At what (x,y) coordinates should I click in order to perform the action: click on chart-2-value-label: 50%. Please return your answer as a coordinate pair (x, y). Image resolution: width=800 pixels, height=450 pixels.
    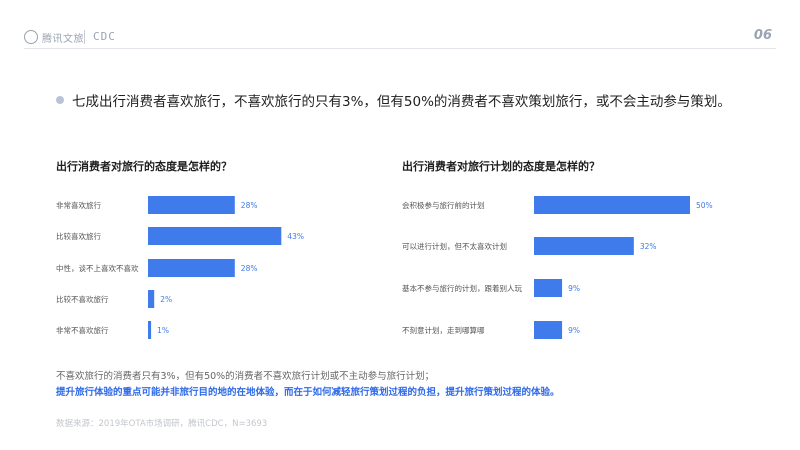
    Looking at the image, I should click on (704, 205).